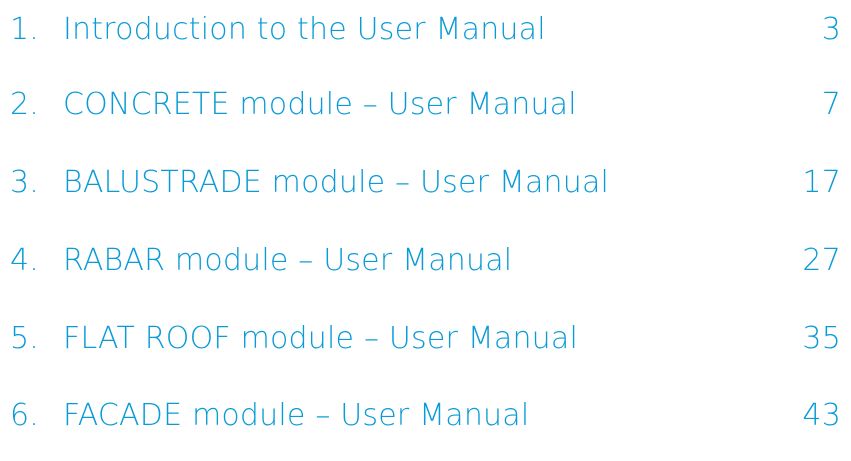  I want to click on toc-entry-rabar-module: 4. RABAR module – User Manual 27, so click(425, 261).